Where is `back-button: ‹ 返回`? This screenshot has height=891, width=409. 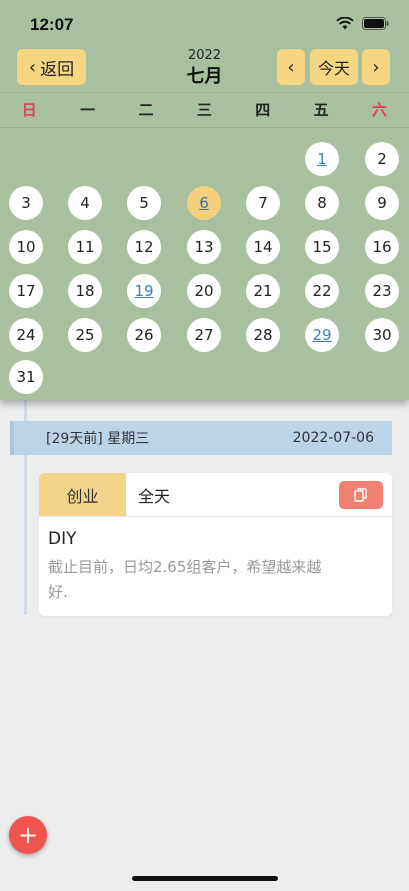
back-button: ‹ 返回 is located at coordinates (51, 67).